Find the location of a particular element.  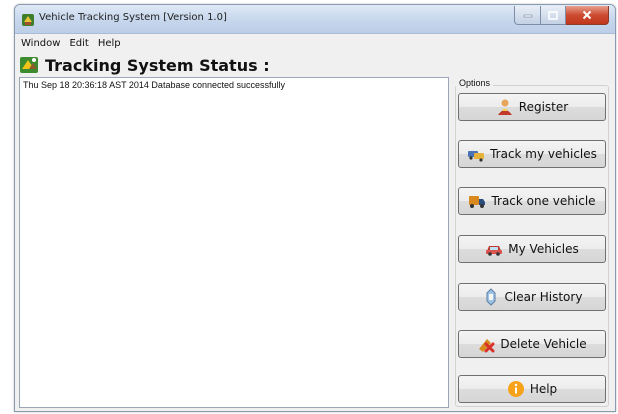

register-label: Register is located at coordinates (543, 107).